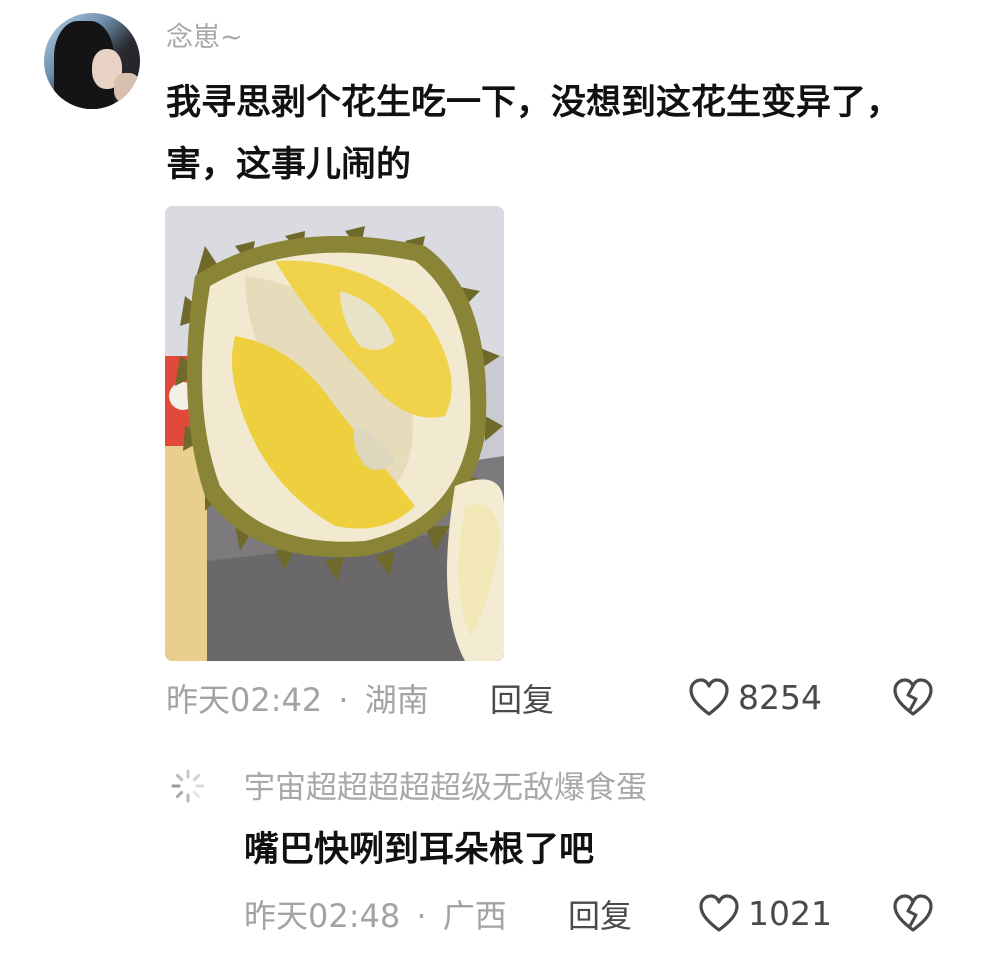  I want to click on sub-comment-username: 宇宙超超超超超级无敌爆食蛋, so click(445, 788).